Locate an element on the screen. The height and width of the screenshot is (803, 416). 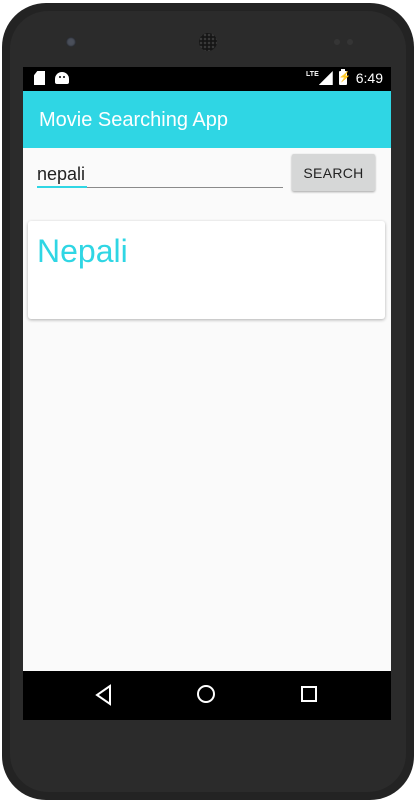
android-debug-icon is located at coordinates (62, 78).